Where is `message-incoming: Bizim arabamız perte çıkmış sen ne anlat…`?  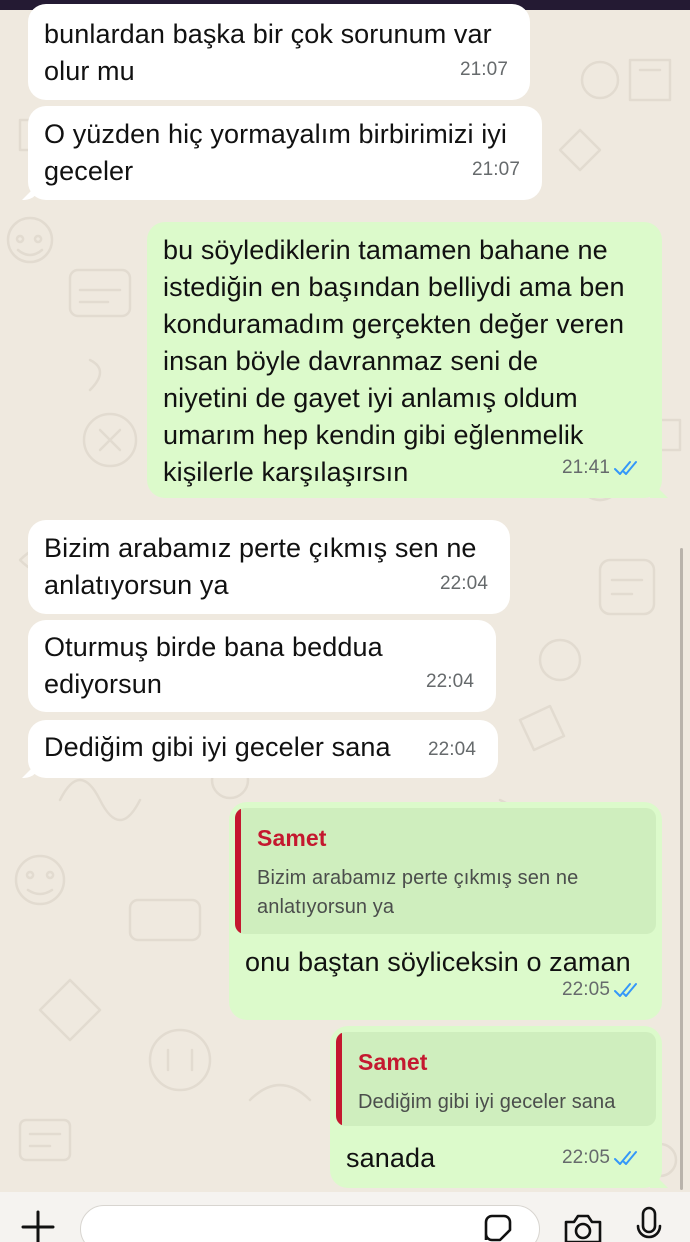
message-incoming: Bizim arabamız perte çıkmış sen ne anlat… is located at coordinates (269, 567).